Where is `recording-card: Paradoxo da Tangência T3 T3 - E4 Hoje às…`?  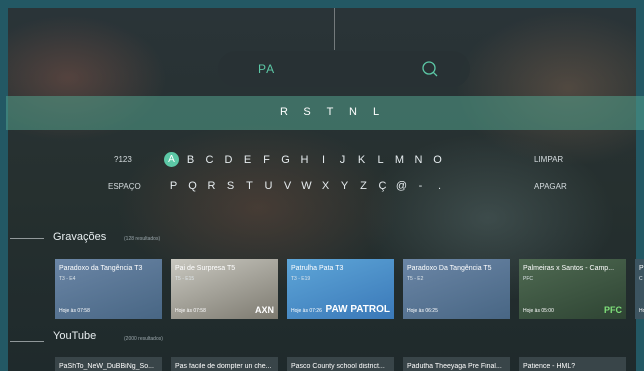 recording-card: Paradoxo da Tangência T3 T3 - E4 Hoje às… is located at coordinates (108, 289).